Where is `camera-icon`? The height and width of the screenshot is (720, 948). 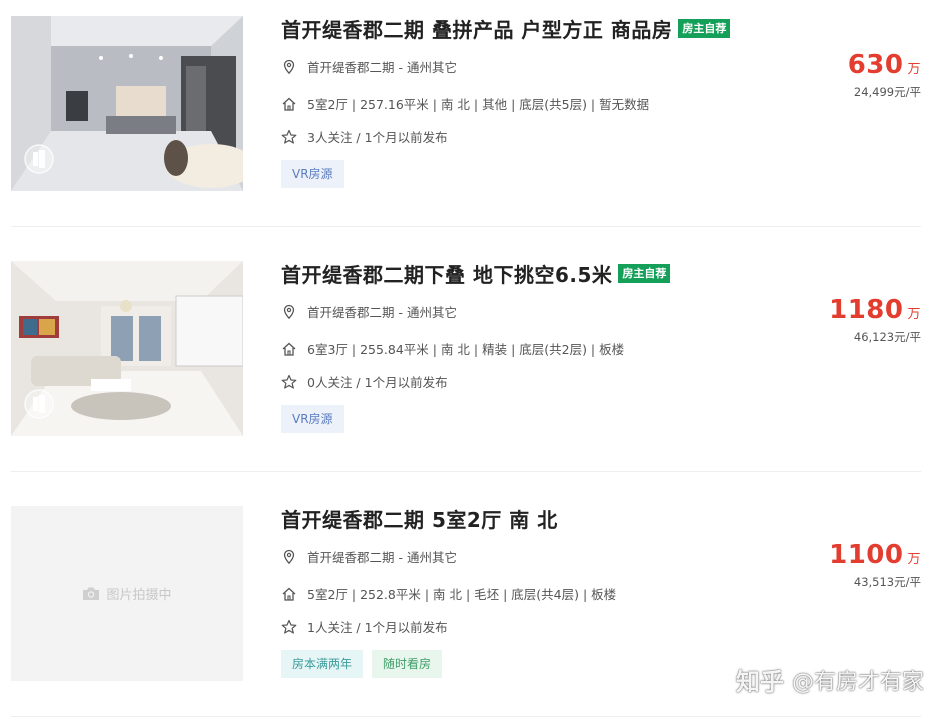 camera-icon is located at coordinates (91, 593).